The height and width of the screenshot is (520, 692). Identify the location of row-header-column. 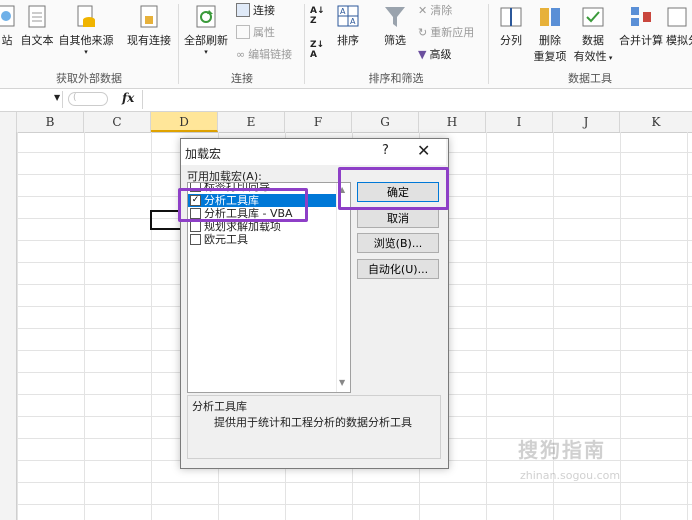
(8, 326).